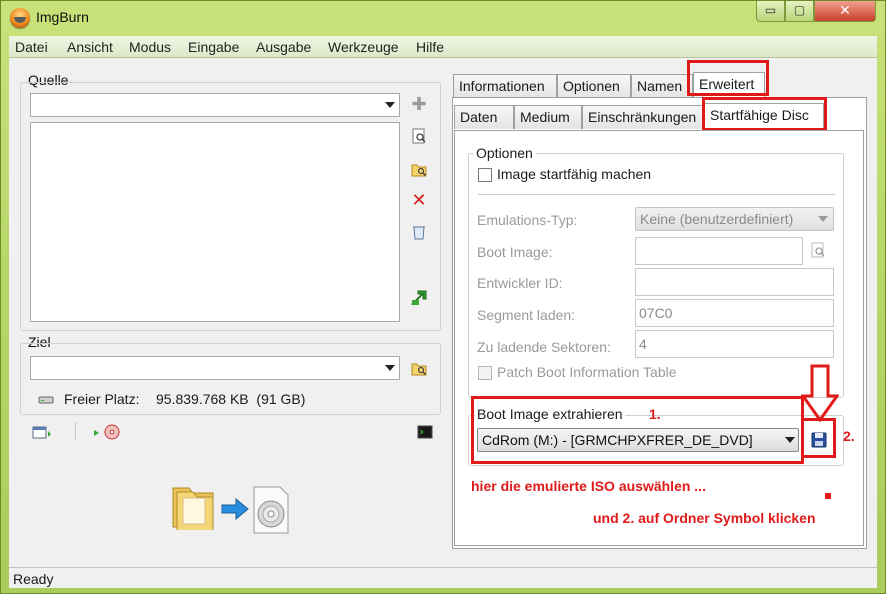  I want to click on sectors-to-load-field: 4, so click(734, 344).